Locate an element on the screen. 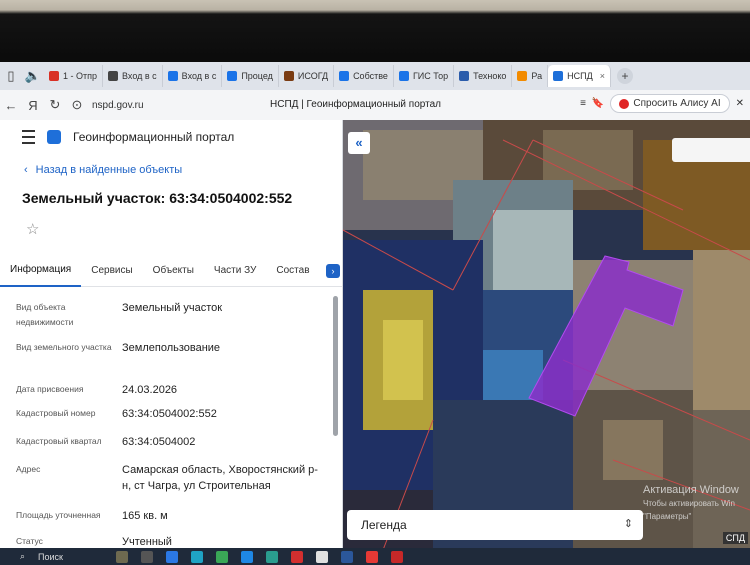 The height and width of the screenshot is (565, 750). browser-tab: 1 - Отпр is located at coordinates (74, 76).